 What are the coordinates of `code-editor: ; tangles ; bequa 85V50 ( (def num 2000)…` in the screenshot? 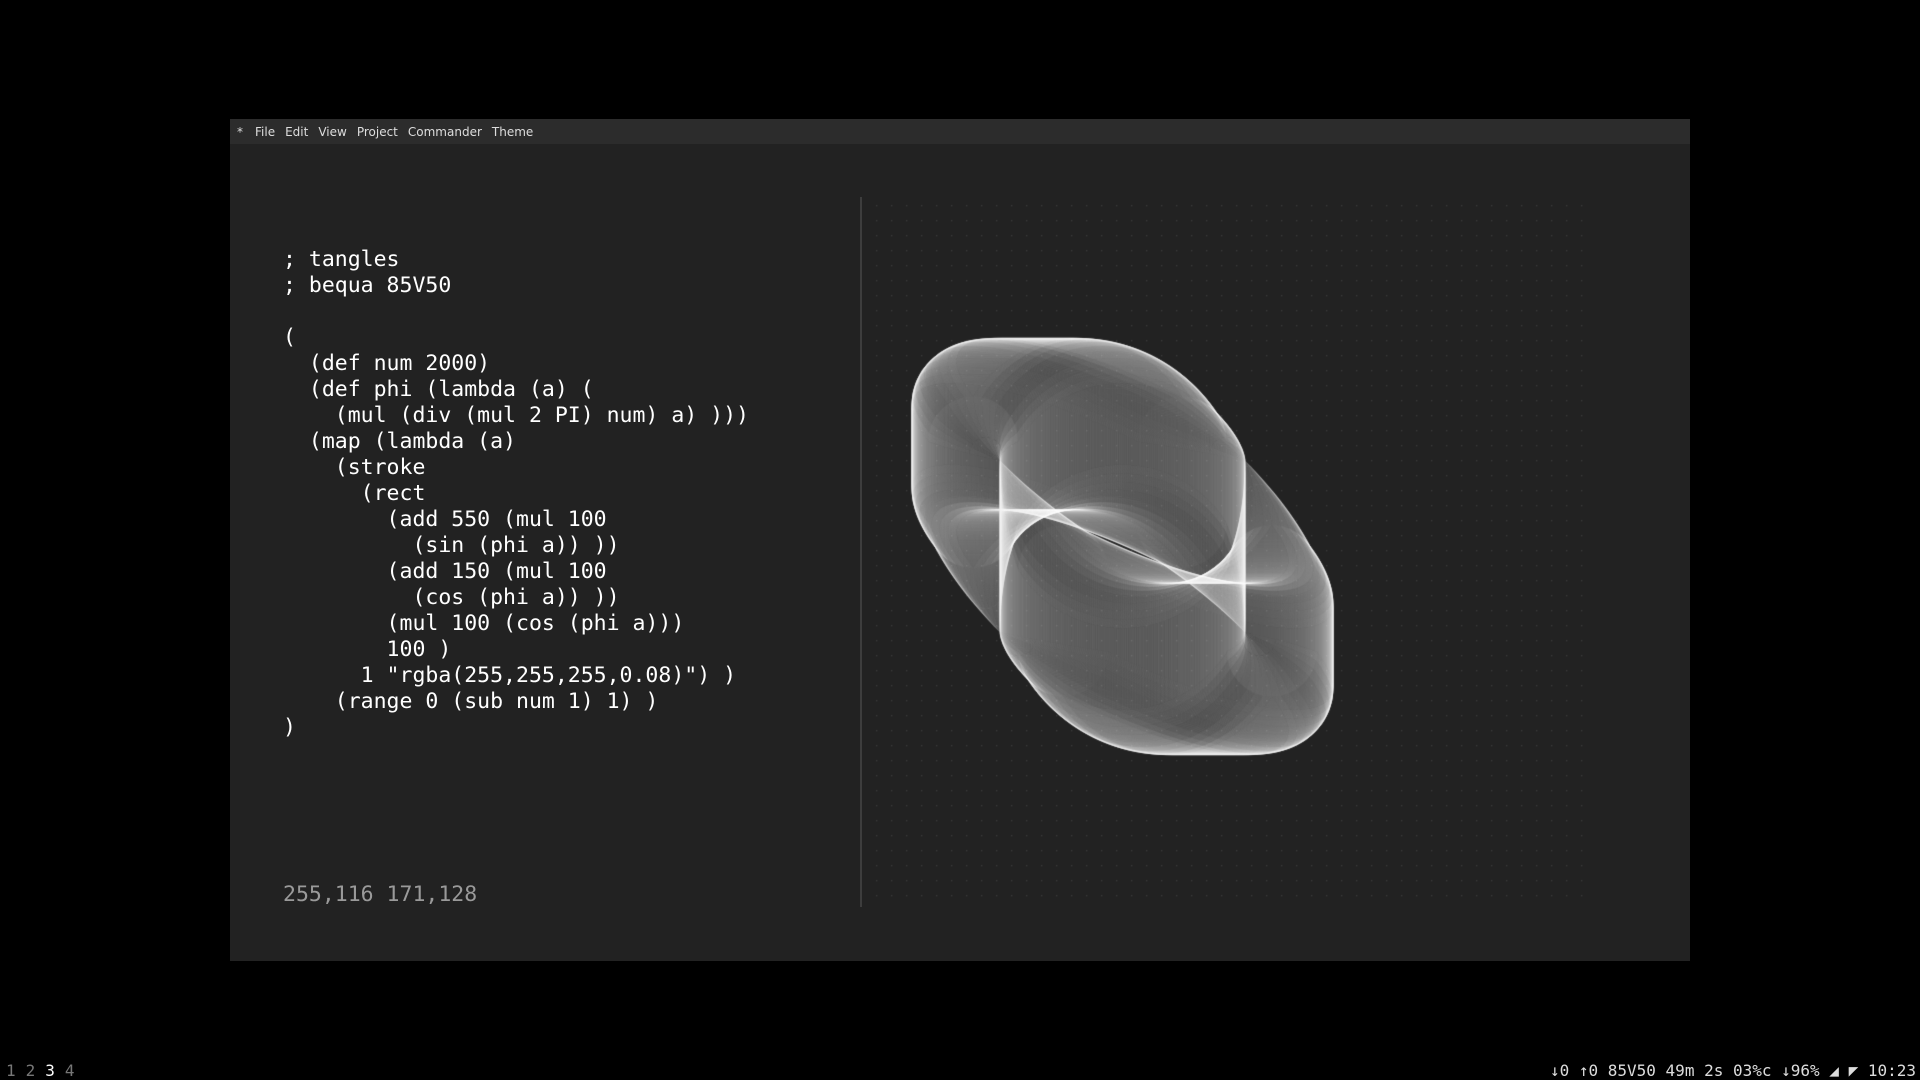 It's located at (563, 494).